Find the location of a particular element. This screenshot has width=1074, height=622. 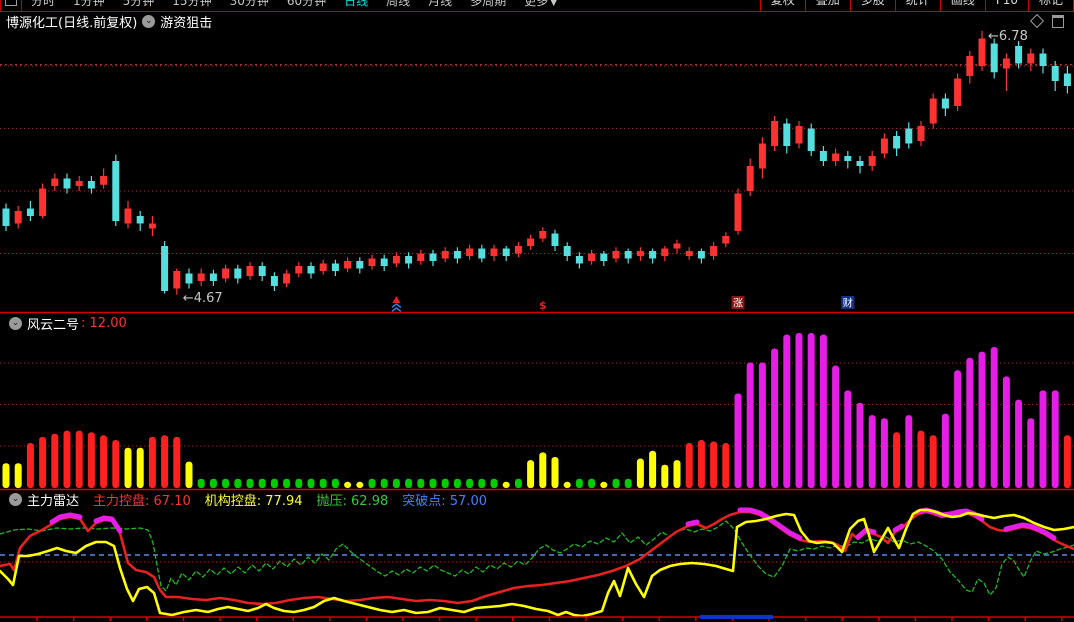

tab-weekly: 周线 is located at coordinates (398, 4).